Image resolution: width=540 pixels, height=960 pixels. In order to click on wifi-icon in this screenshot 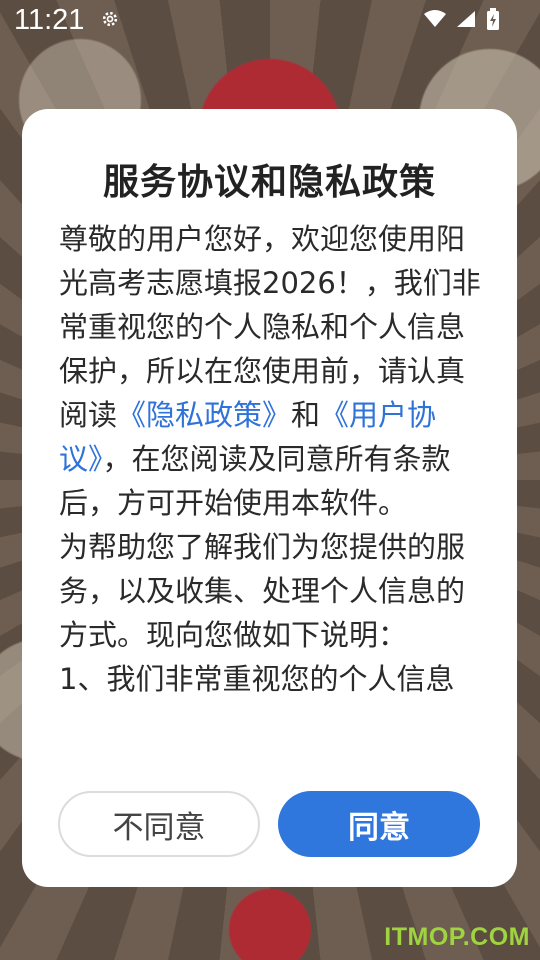, I will do `click(435, 18)`.